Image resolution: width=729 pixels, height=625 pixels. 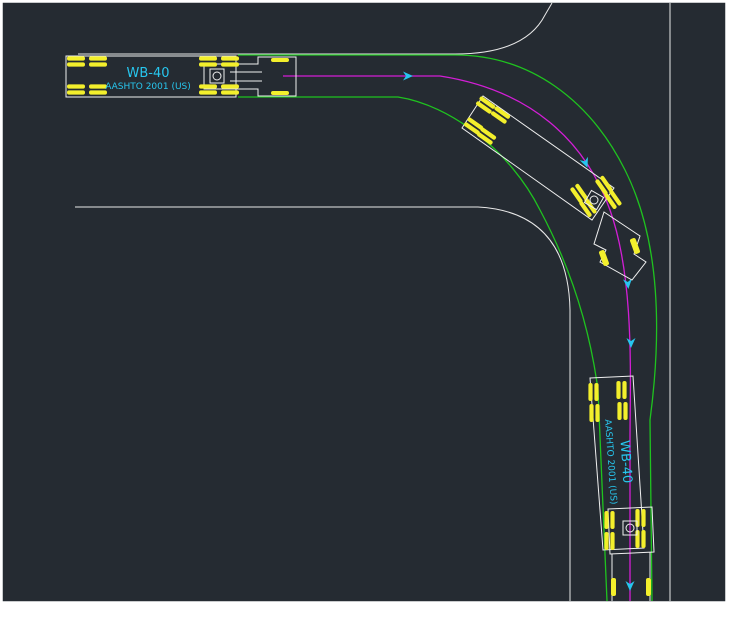 What do you see at coordinates (626, 462) in the screenshot?
I see `vehicle-end-name-label: WB-40` at bounding box center [626, 462].